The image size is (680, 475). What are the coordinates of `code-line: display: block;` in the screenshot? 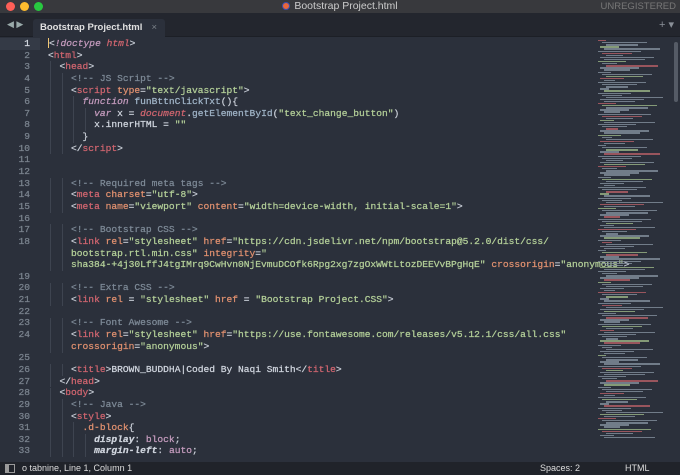 It's located at (323, 440).